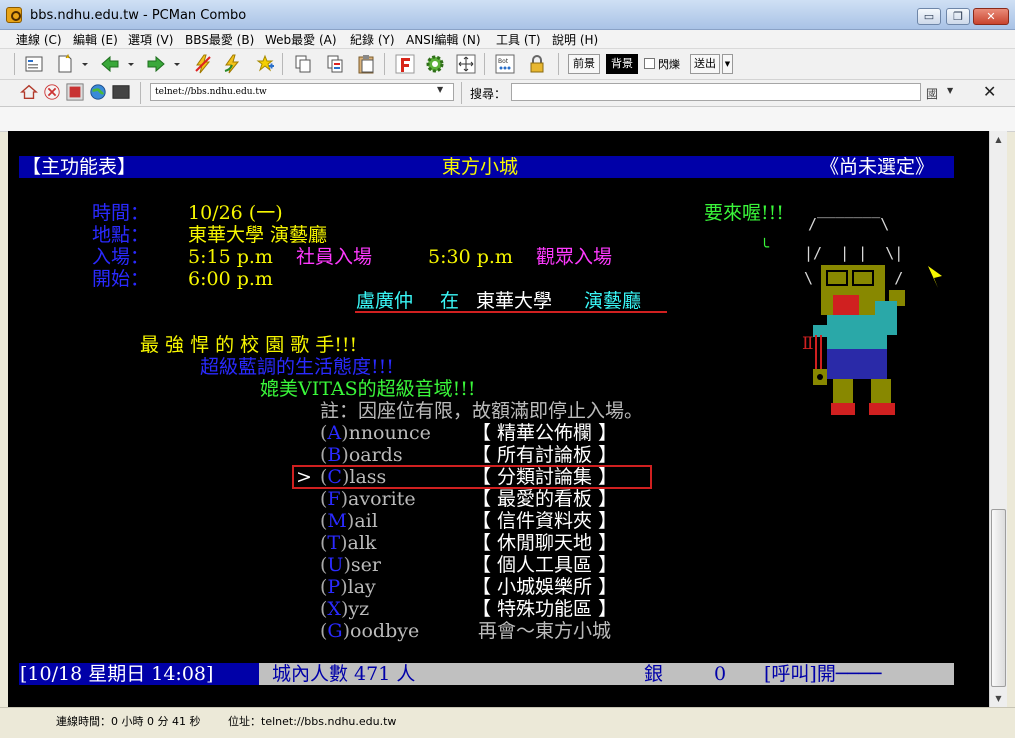  I want to click on menu-edit: 編輯 (E), so click(95, 39).